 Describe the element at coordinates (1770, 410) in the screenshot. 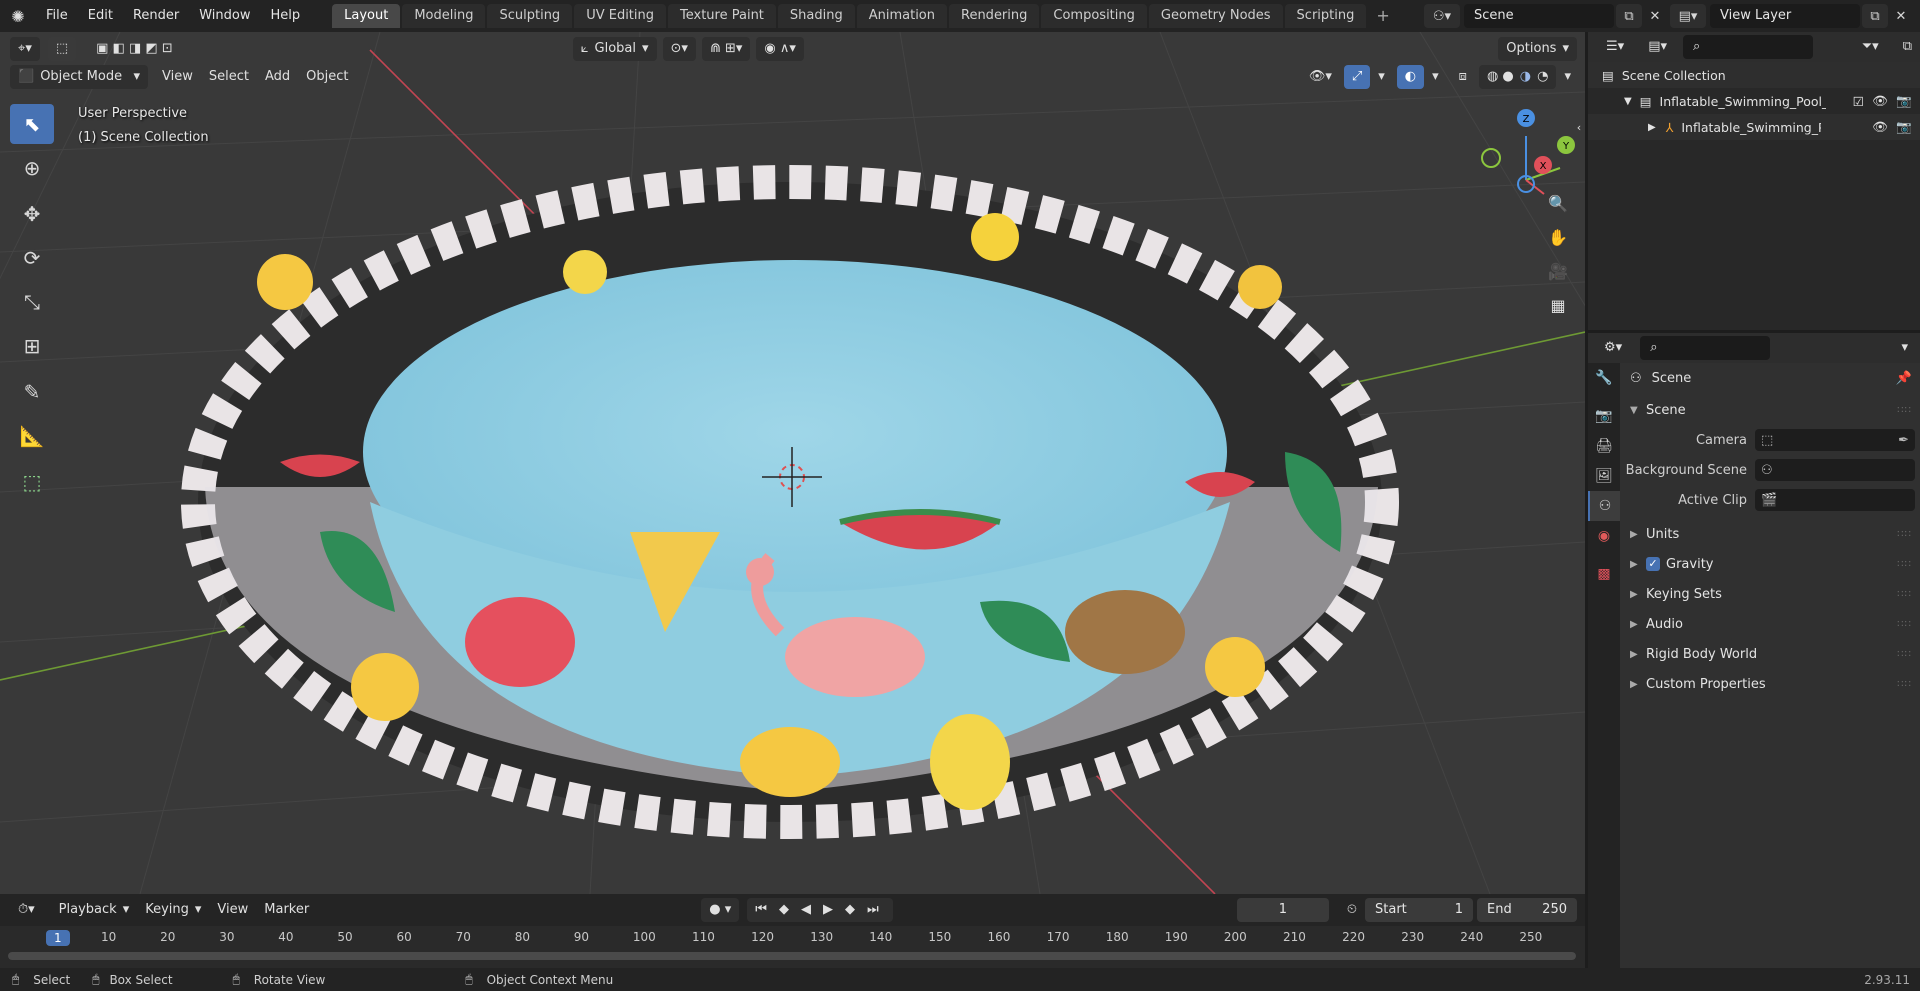

I see `scene-panel-header: ▼ Scene ∷∷` at that location.